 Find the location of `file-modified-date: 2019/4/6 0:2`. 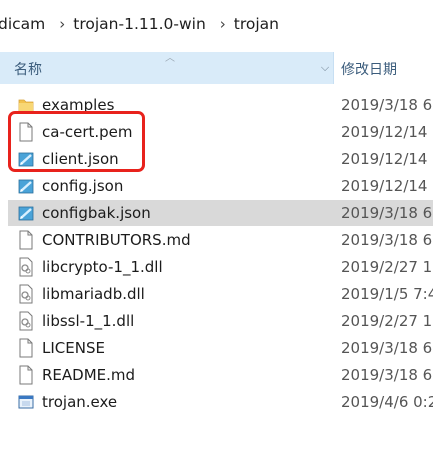

file-modified-date: 2019/4/6 0:2 is located at coordinates (387, 402).